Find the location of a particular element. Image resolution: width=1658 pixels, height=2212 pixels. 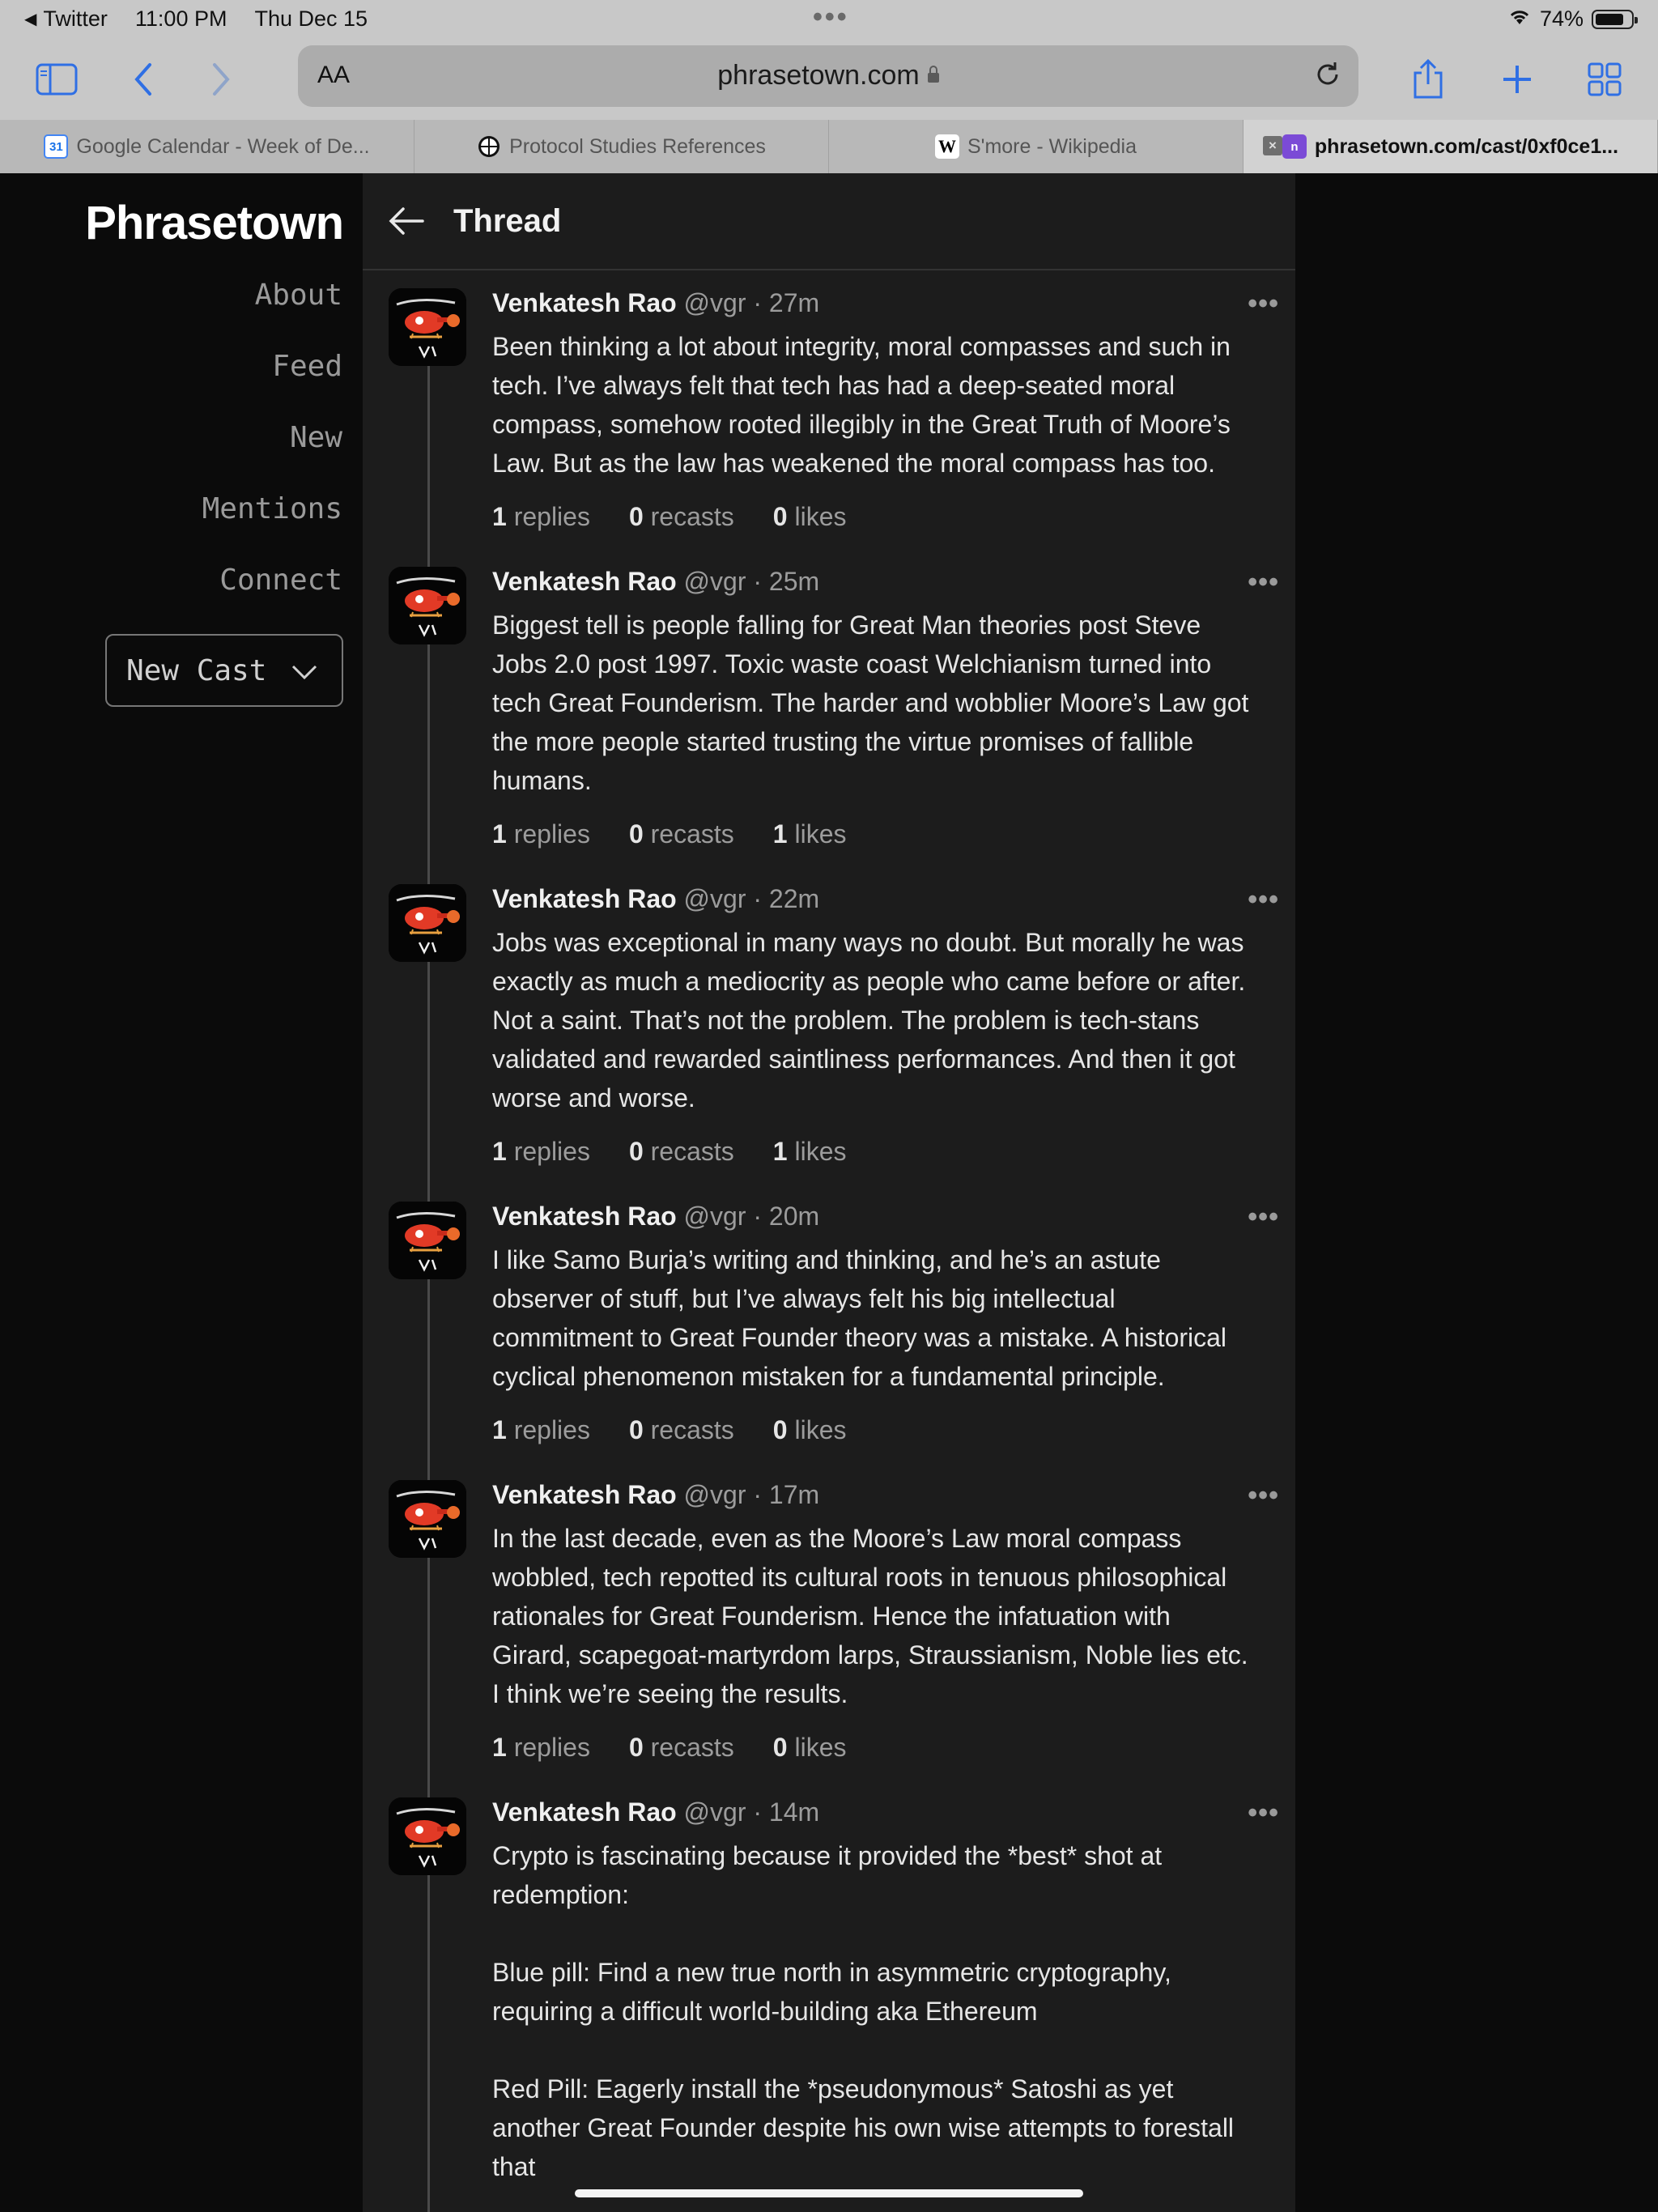

google-calendar-icon: 31 is located at coordinates (56, 146).